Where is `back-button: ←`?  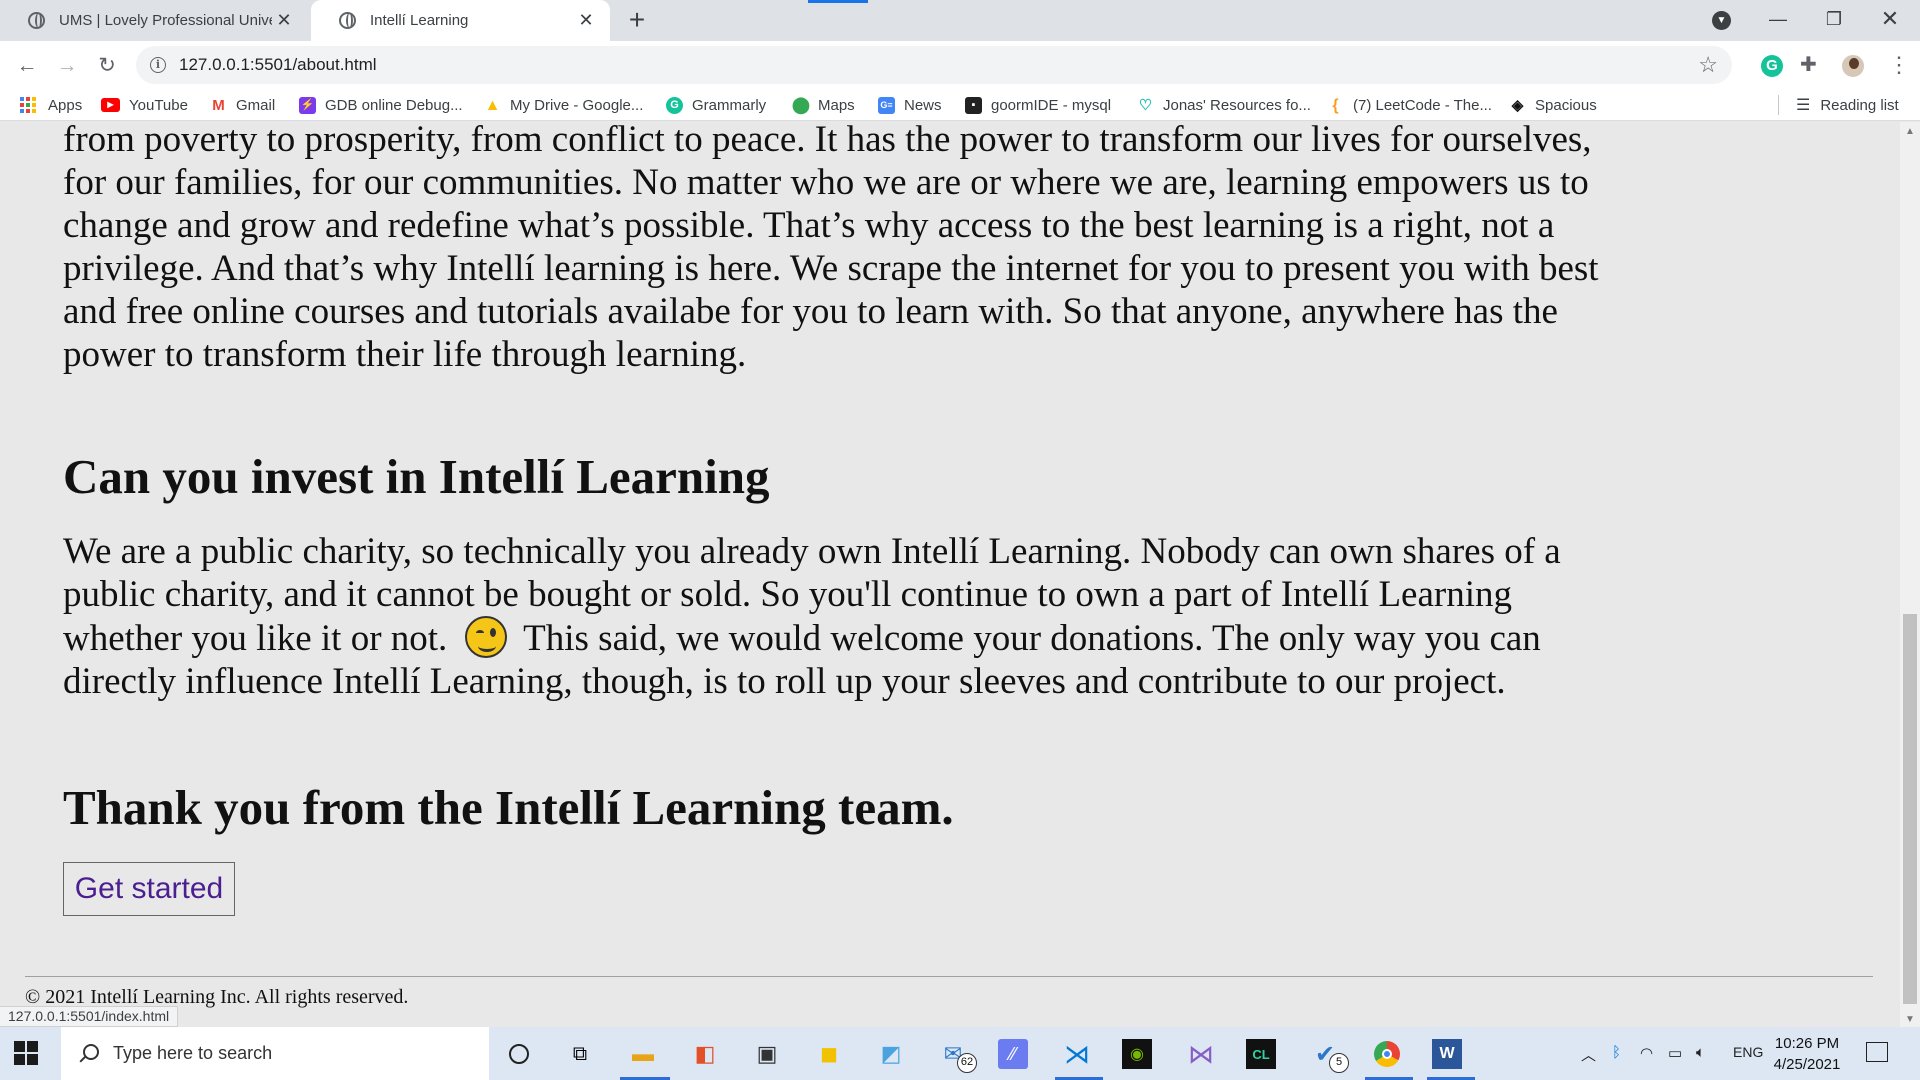 back-button: ← is located at coordinates (27, 66).